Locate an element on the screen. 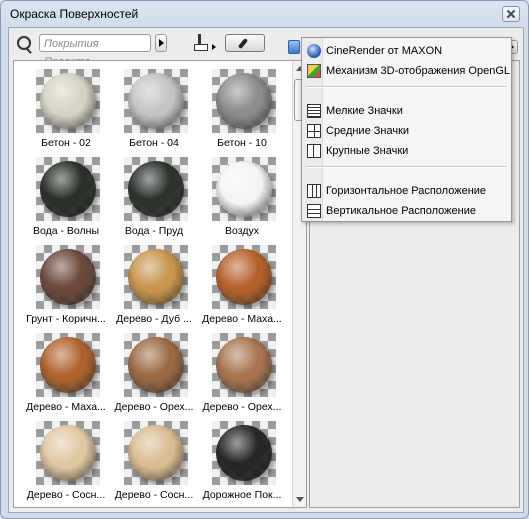  menu-item-vertical-layout: Вертикальное Расположение is located at coordinates (406, 211).